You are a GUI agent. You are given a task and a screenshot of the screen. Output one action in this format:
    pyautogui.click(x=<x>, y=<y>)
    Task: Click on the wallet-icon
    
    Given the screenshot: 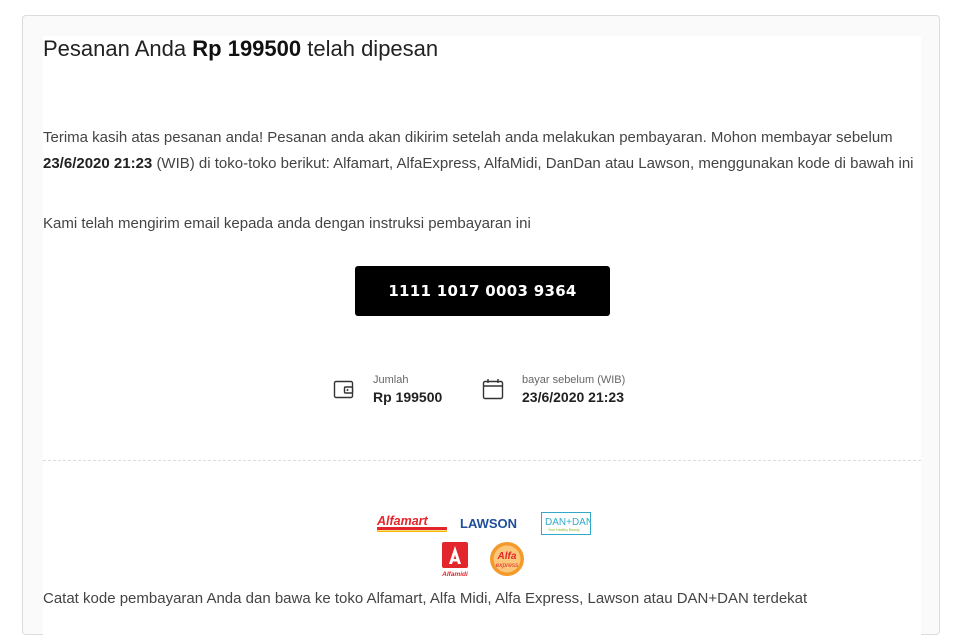 What is the action you would take?
    pyautogui.click(x=343, y=389)
    